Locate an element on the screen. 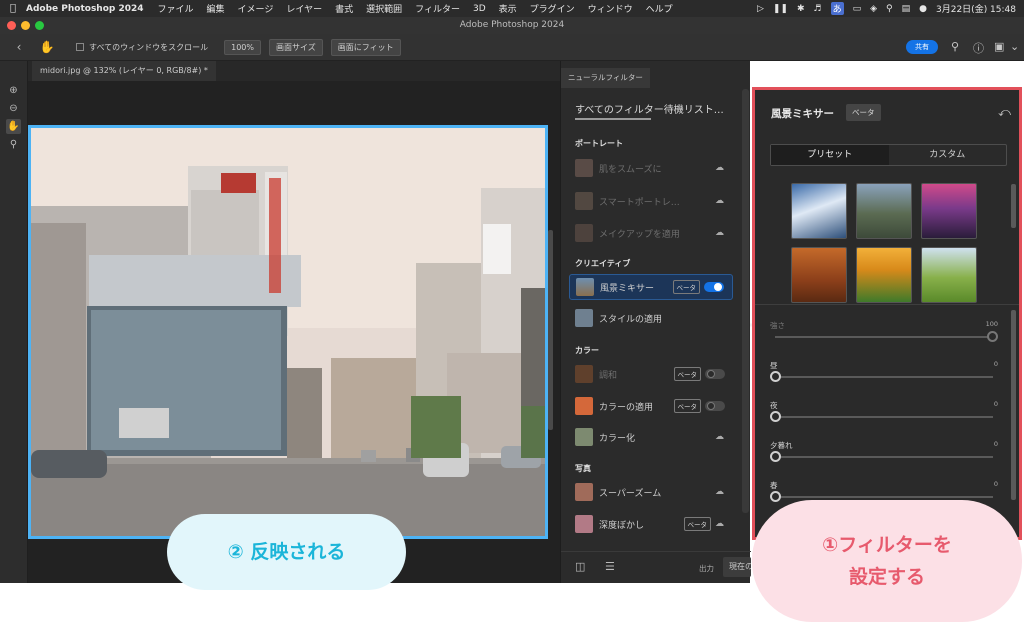 This screenshot has width=1024, height=622. navigation-toolbar: ⊕ ⊖ ✋ ⚲ is located at coordinates (14, 322).